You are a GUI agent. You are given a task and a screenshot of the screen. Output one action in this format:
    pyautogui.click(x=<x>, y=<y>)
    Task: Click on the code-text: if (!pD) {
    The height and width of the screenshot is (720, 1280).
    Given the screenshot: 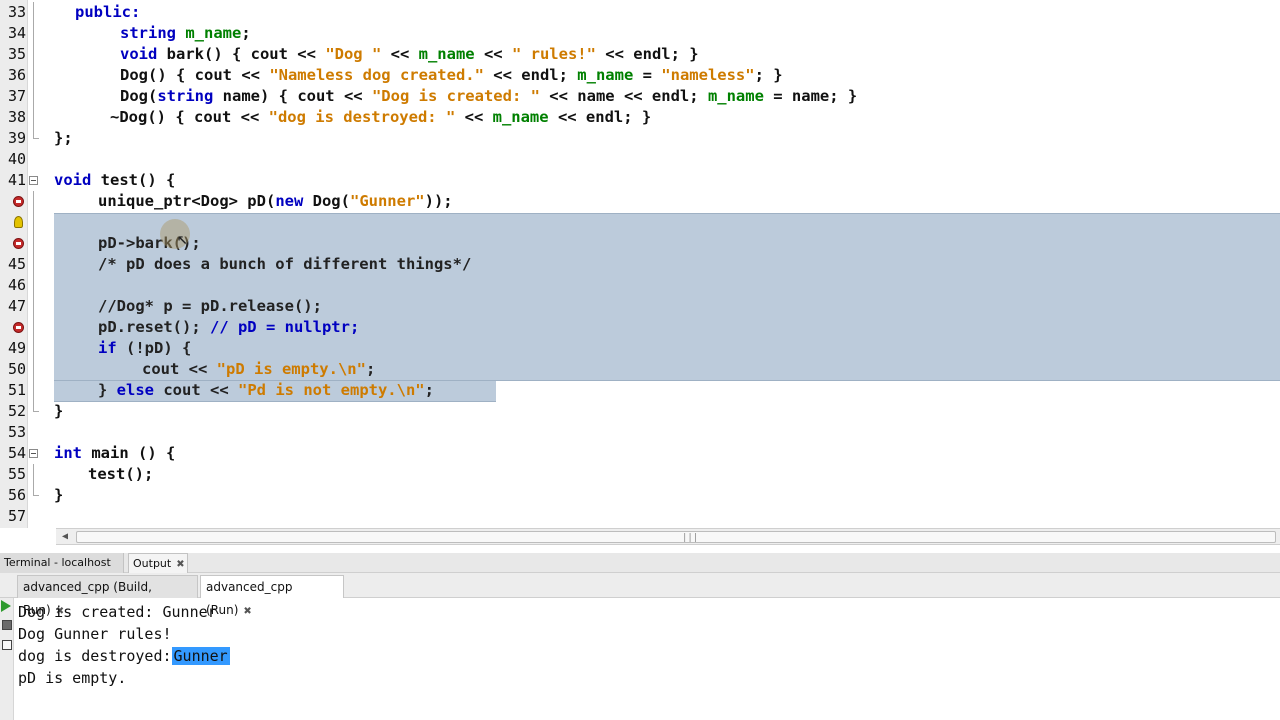 What is the action you would take?
    pyautogui.click(x=145, y=348)
    